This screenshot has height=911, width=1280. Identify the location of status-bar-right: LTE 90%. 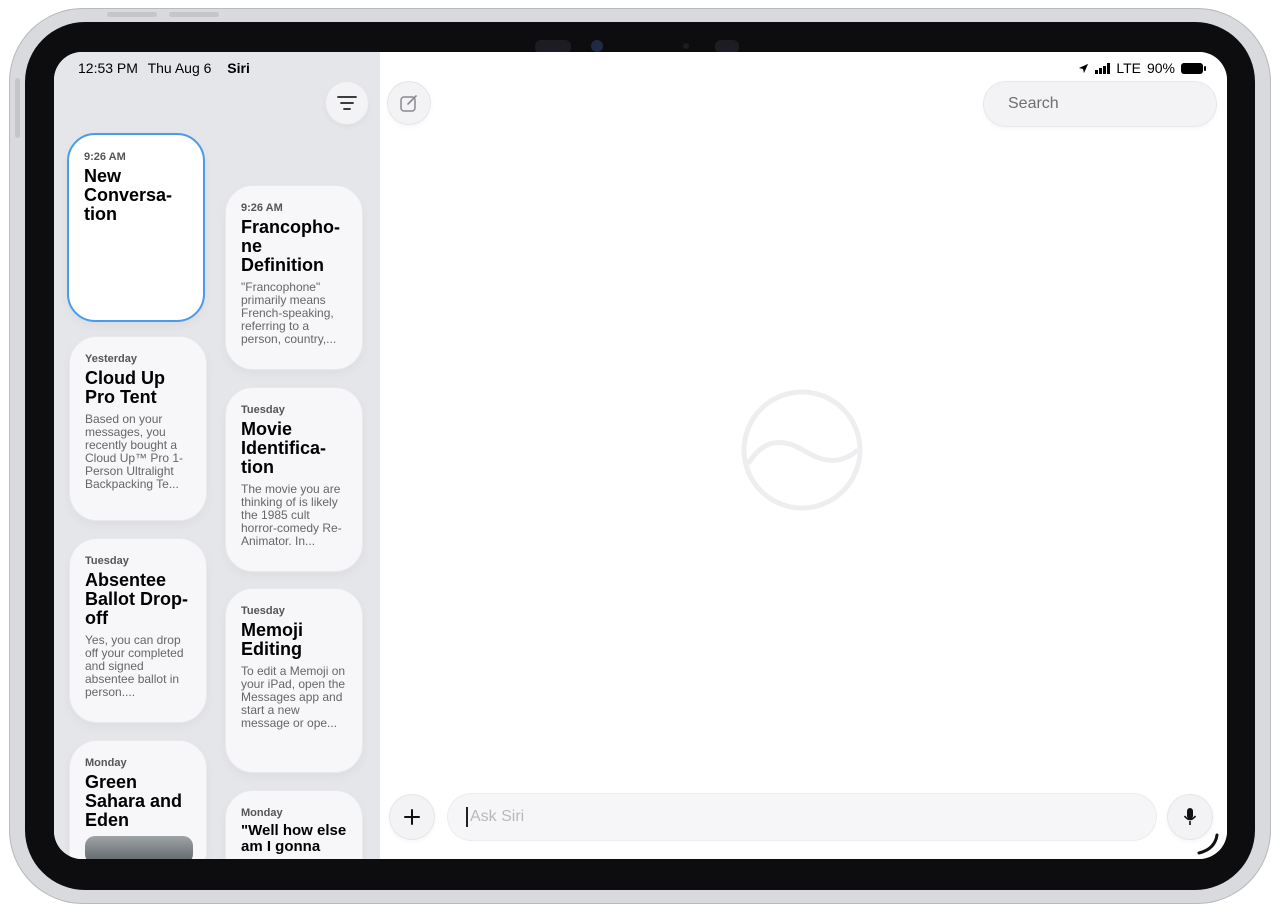
(1142, 68).